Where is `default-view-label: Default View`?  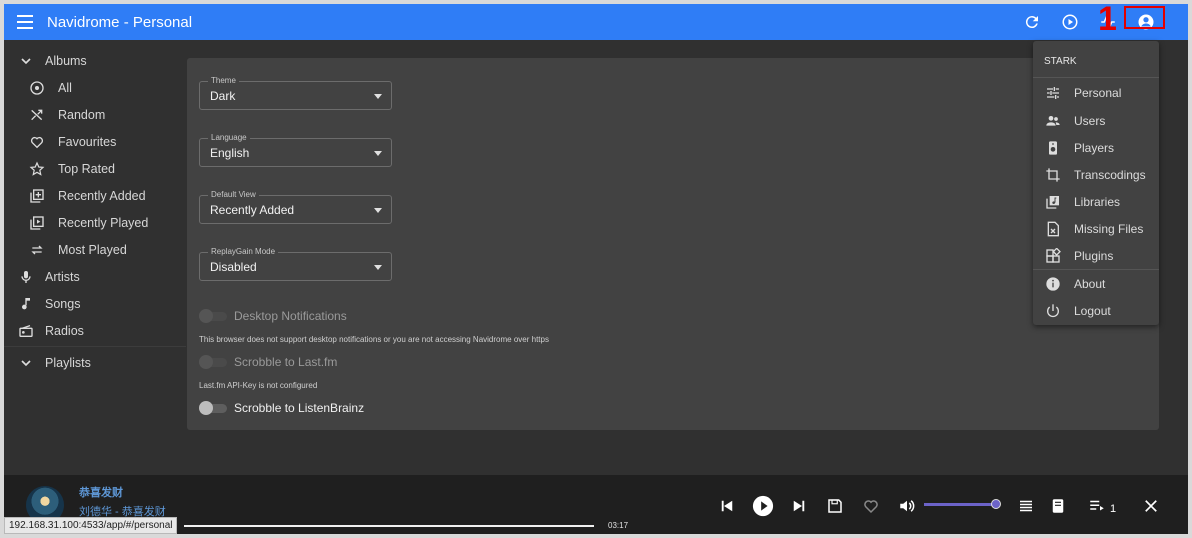 default-view-label: Default View is located at coordinates (233, 194).